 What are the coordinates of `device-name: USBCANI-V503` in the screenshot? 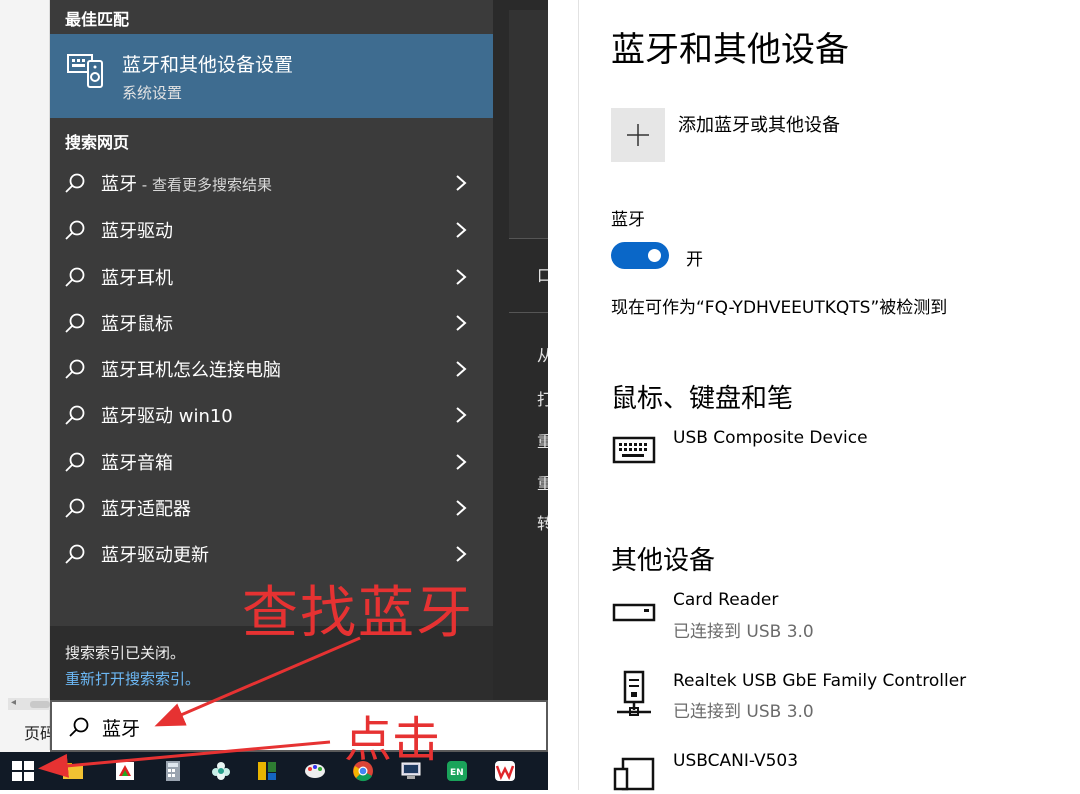 It's located at (735, 761).